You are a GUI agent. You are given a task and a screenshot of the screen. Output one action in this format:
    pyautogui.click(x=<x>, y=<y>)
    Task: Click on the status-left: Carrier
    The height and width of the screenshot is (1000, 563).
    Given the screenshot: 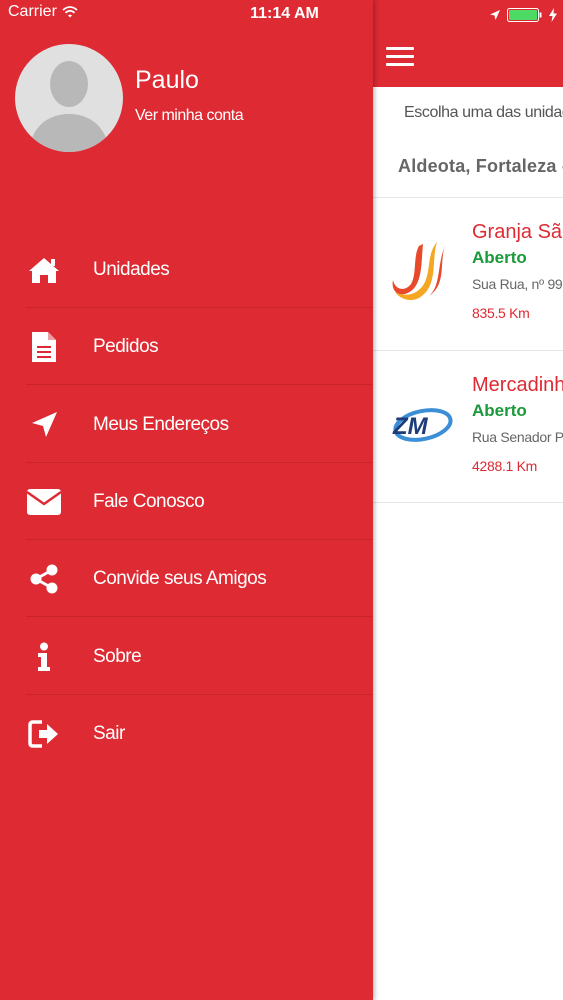 What is the action you would take?
    pyautogui.click(x=43, y=12)
    